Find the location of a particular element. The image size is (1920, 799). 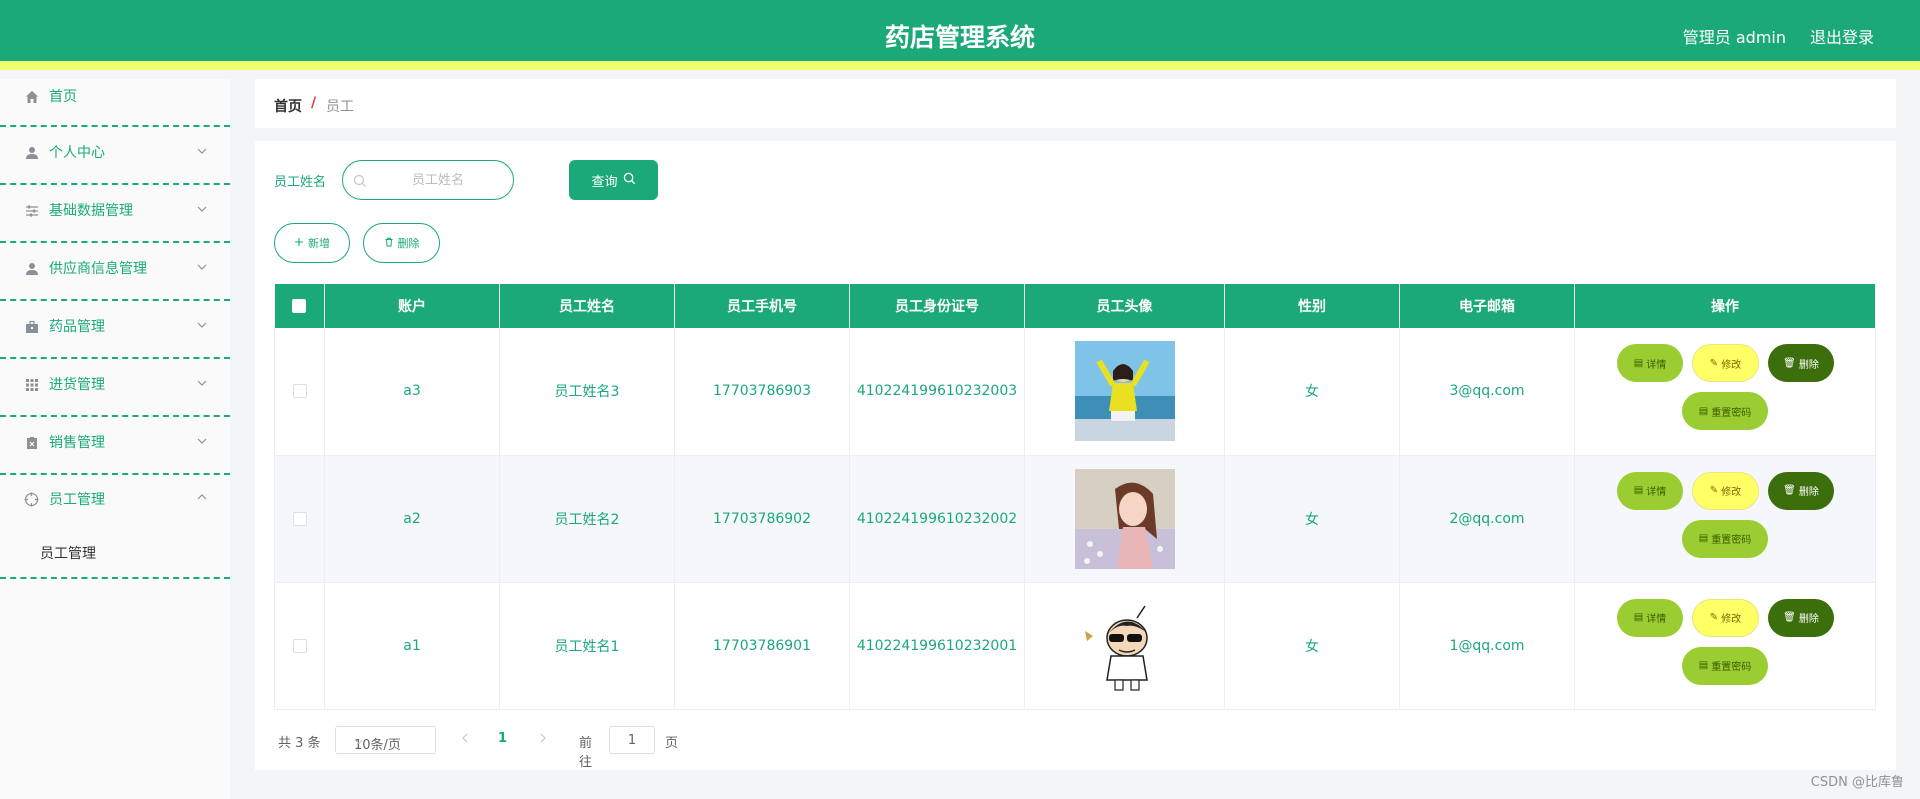

search-label: 员工姓名 is located at coordinates (300, 182).